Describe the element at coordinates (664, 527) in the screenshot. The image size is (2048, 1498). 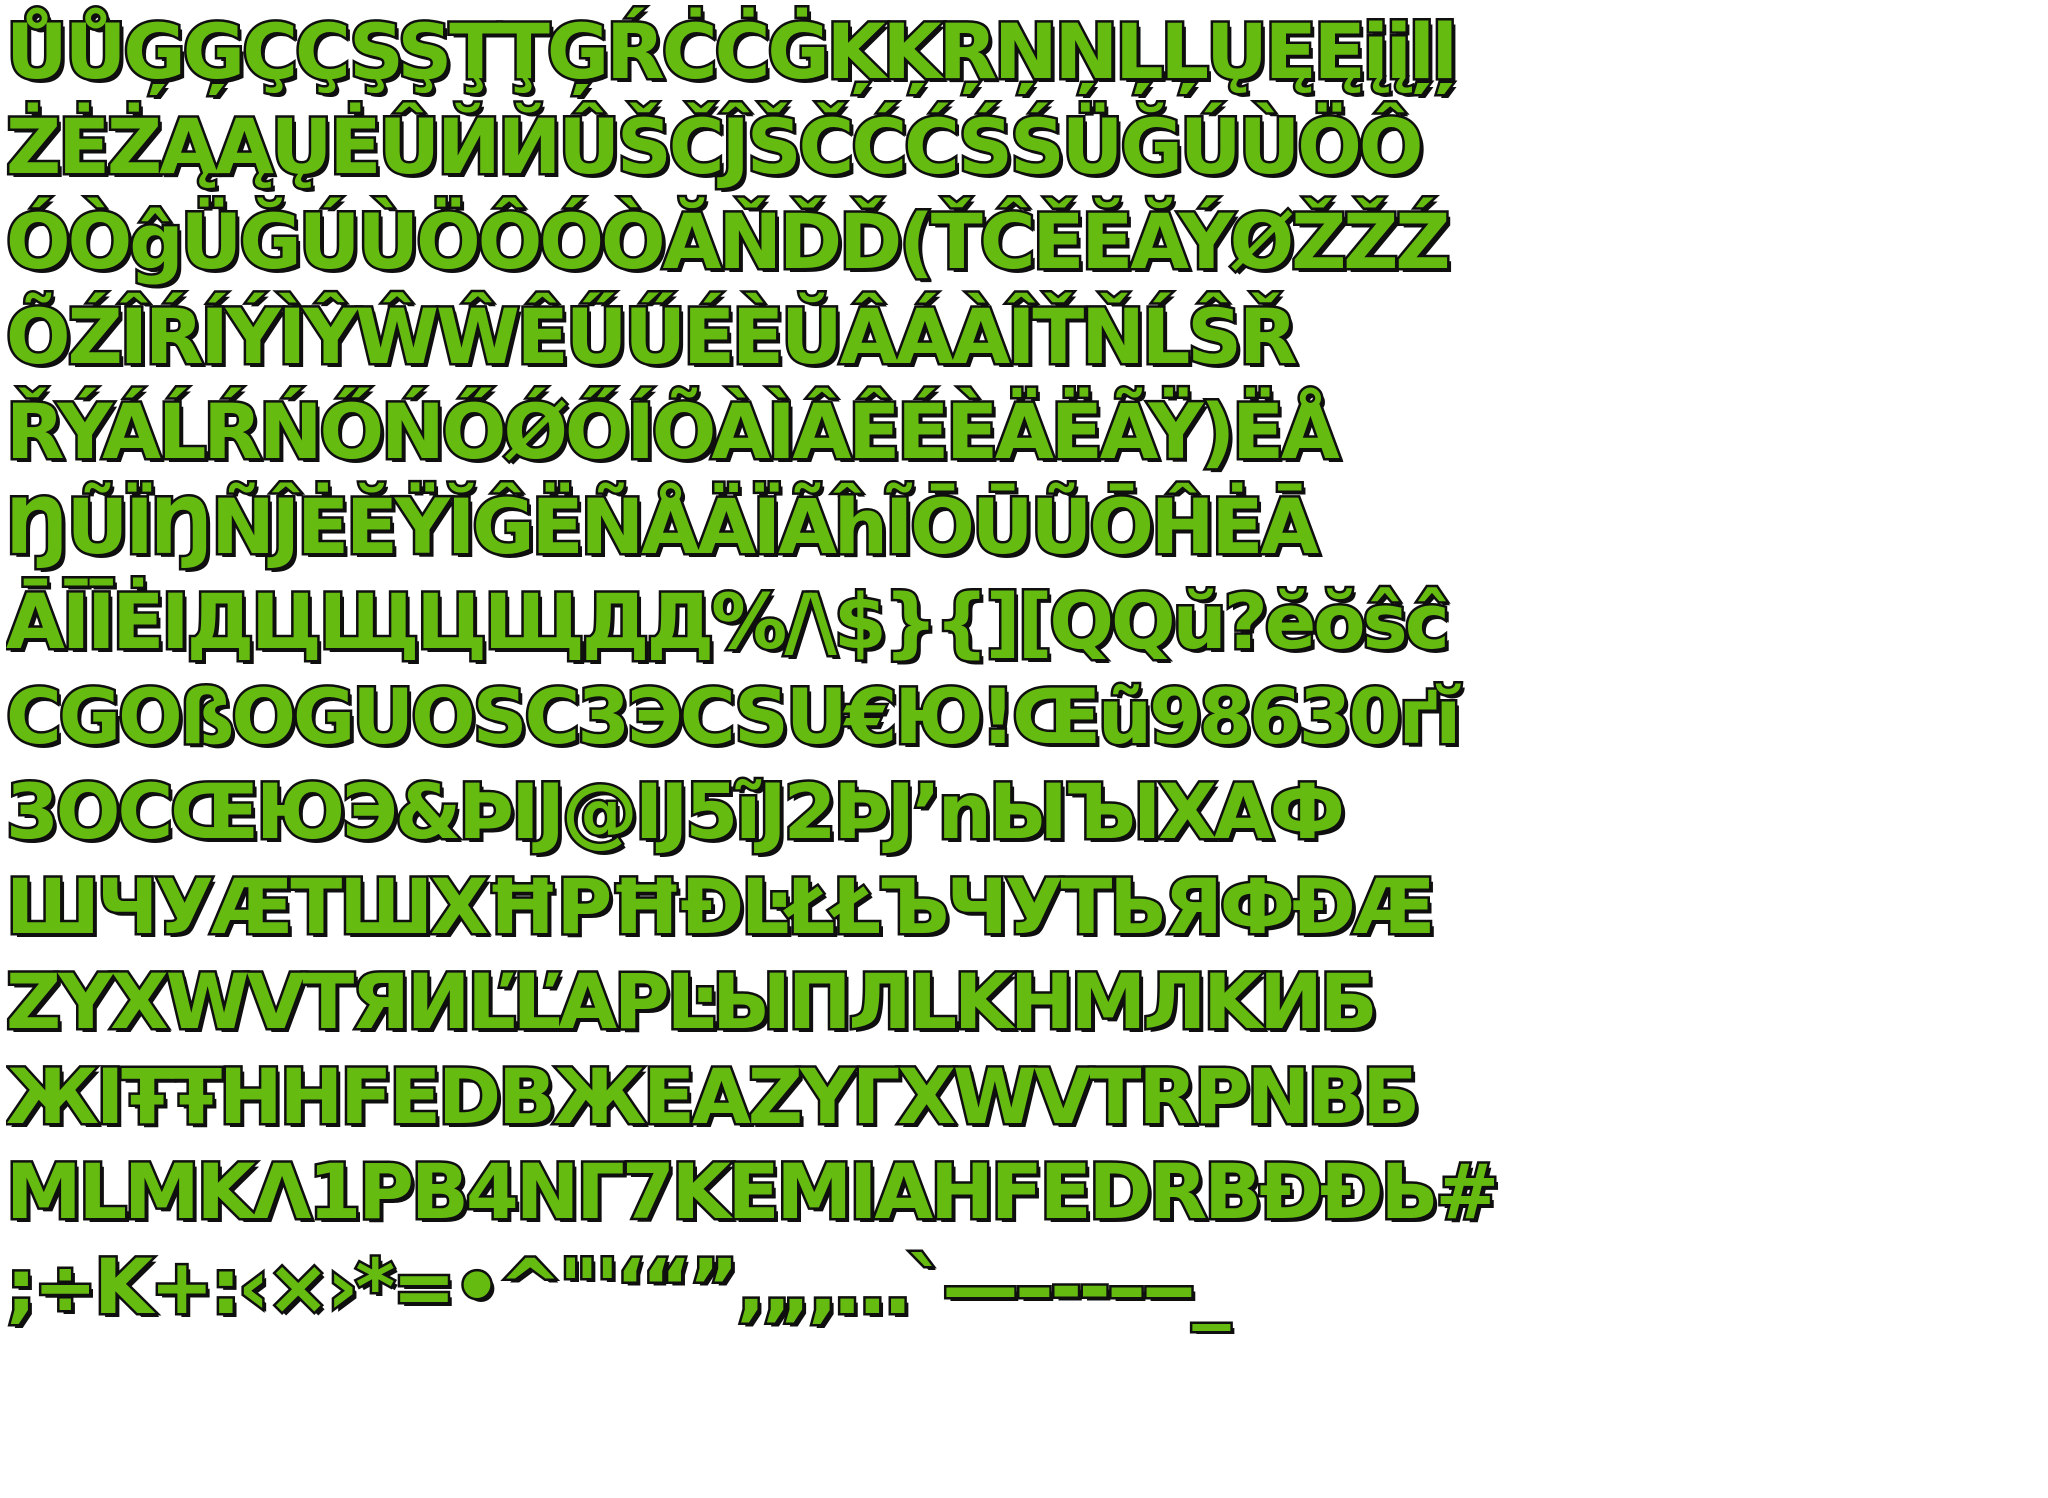
I see `glyph-row-6: ŊŨÏŊÑĴĖĔŸĬĜËÑÅÄÏÃĥĨŌŪŨŌĤĖĀ` at that location.